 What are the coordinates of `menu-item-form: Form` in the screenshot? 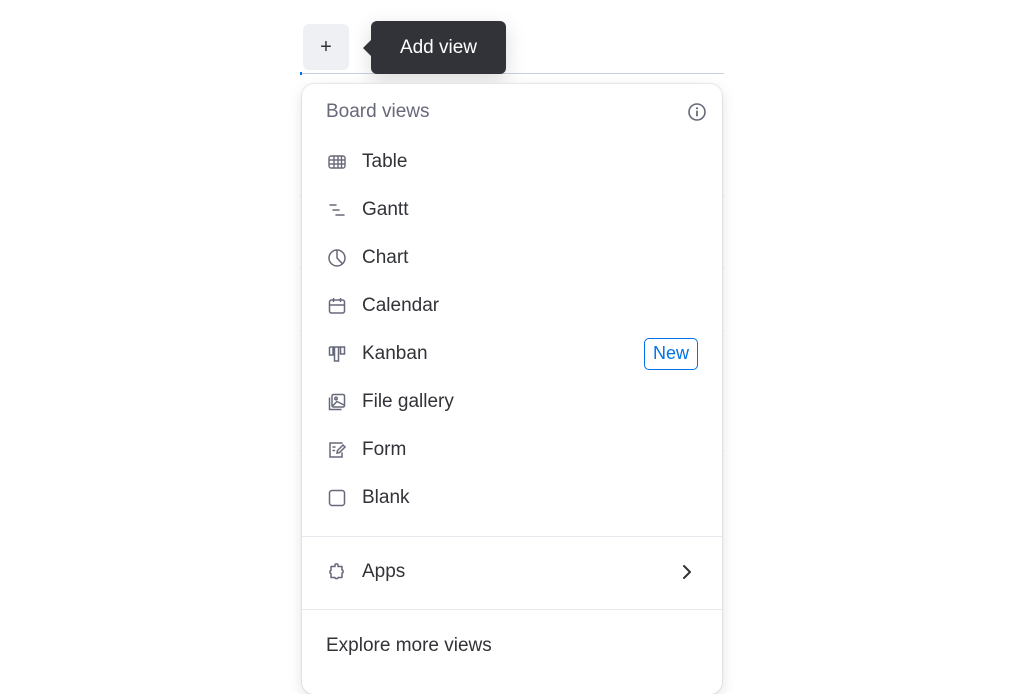 It's located at (512, 450).